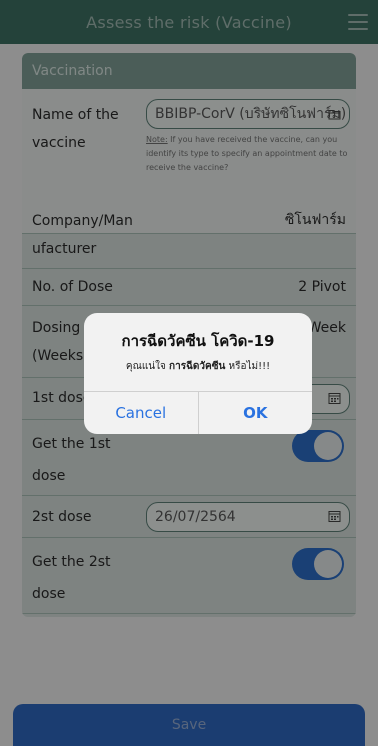  I want to click on dialog-buttons: Cancel OK, so click(198, 412).